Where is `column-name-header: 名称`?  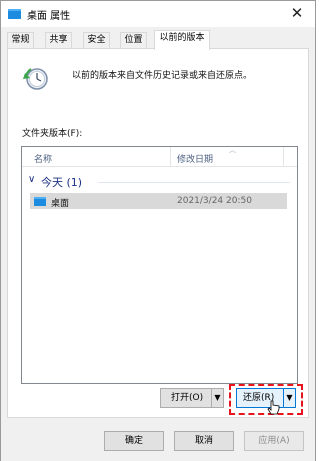 column-name-header: 名称 is located at coordinates (43, 158).